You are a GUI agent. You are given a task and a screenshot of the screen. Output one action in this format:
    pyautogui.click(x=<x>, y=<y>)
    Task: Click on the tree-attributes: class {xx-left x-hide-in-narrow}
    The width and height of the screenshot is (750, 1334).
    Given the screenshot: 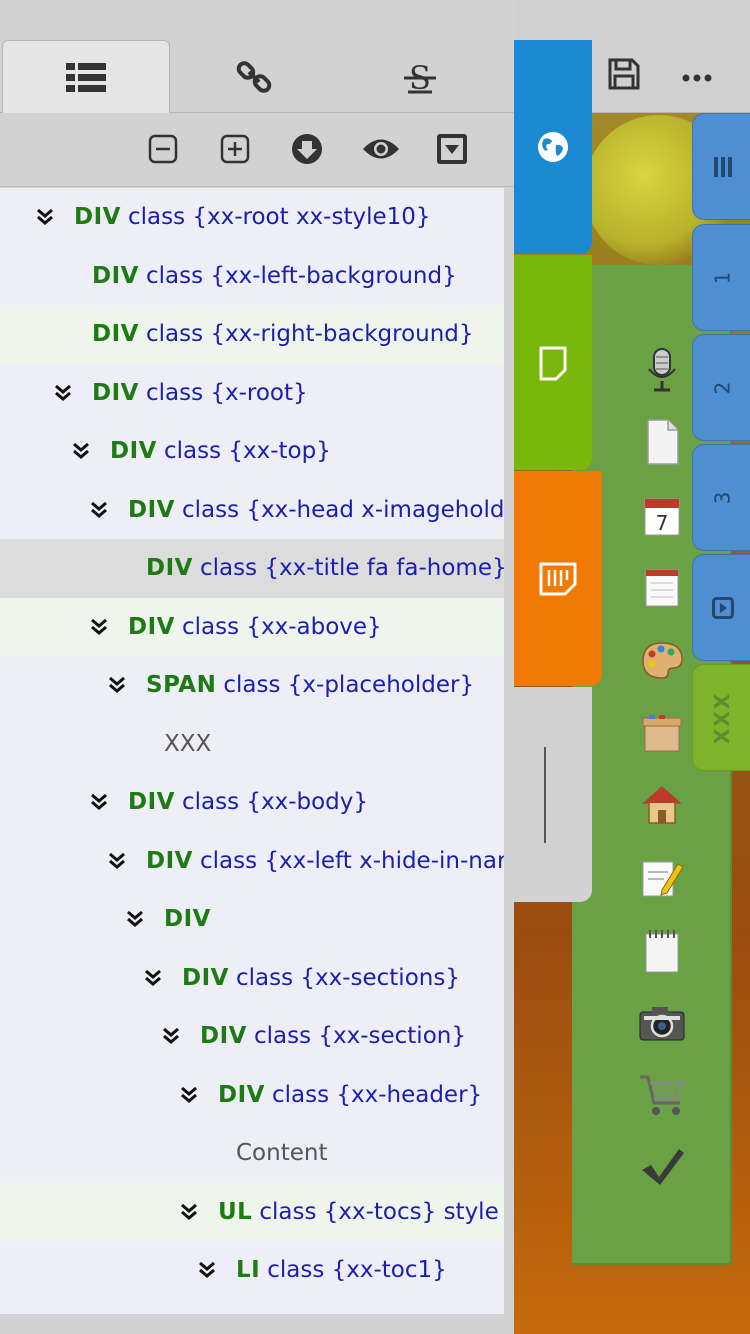 What is the action you would take?
    pyautogui.click(x=351, y=860)
    